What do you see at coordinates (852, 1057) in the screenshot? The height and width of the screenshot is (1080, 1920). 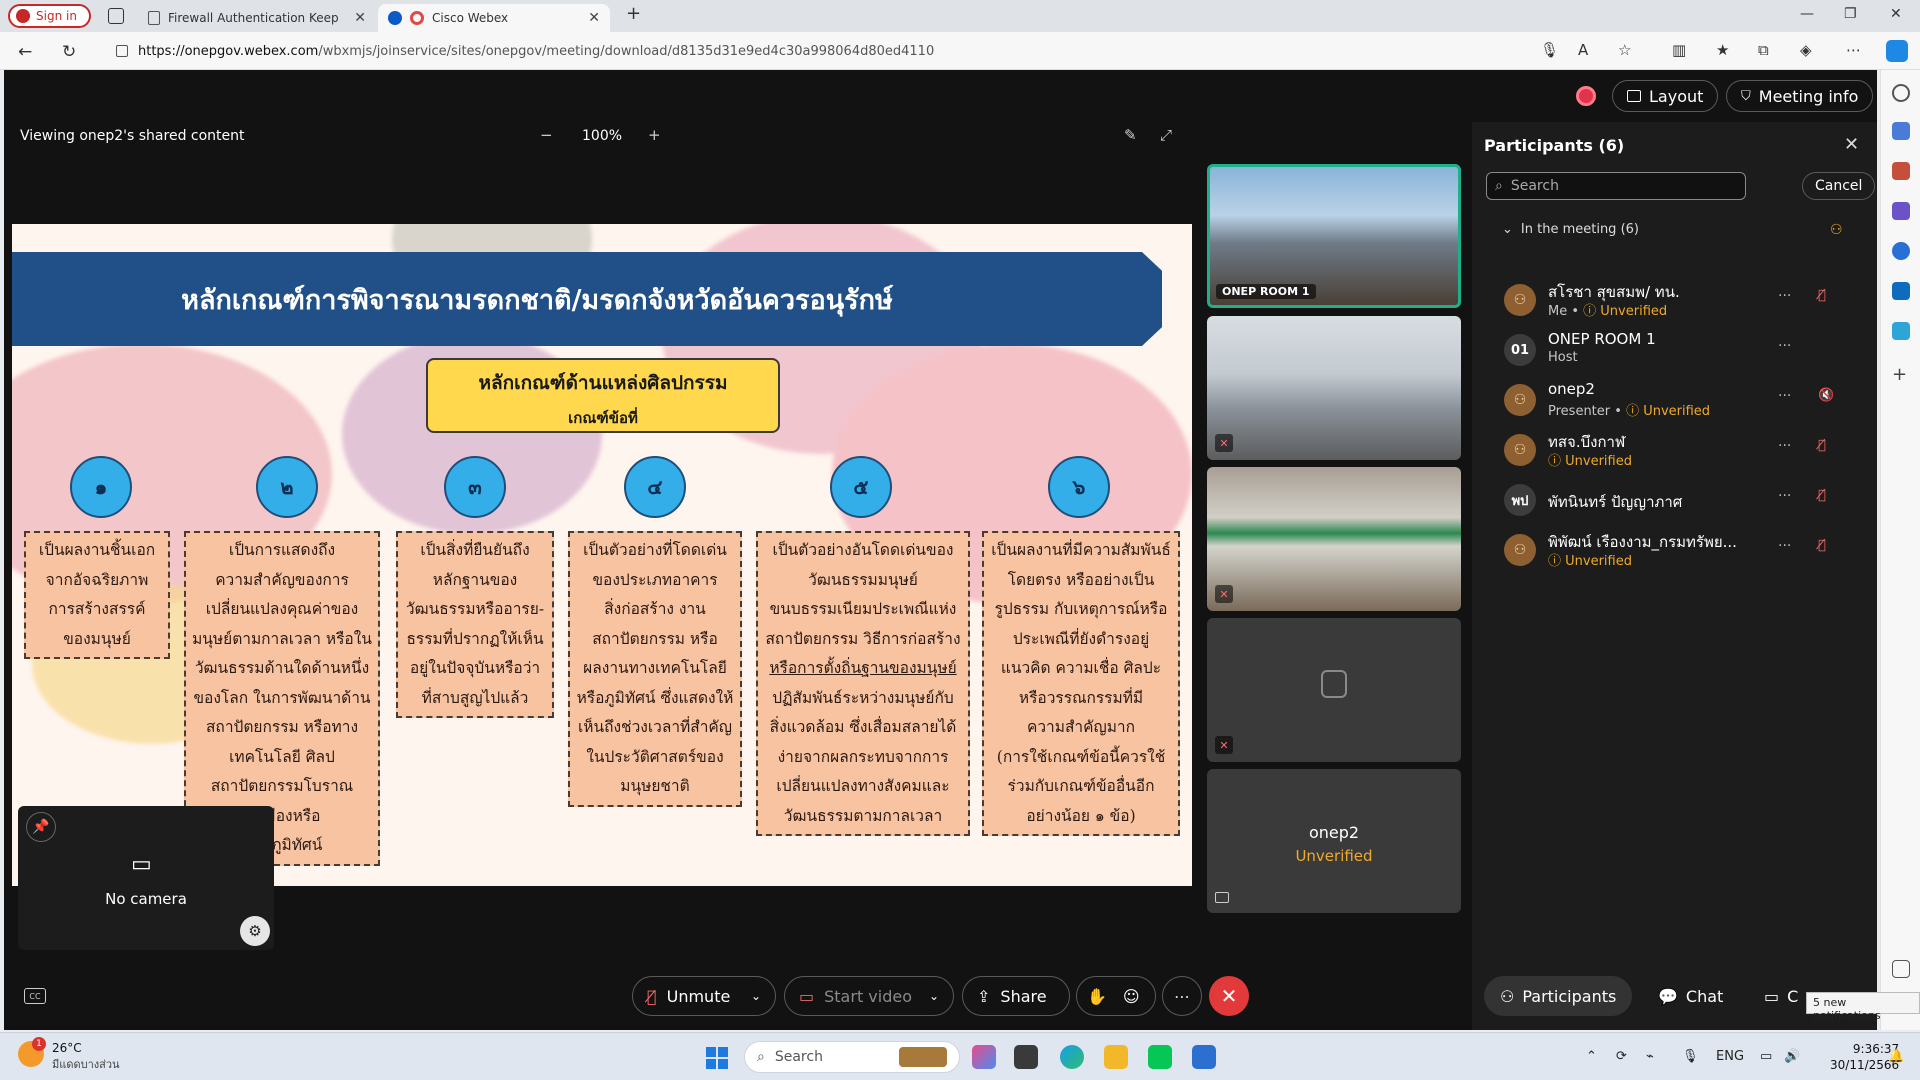 I see `taskbar-search-input: ⌕ Search` at bounding box center [852, 1057].